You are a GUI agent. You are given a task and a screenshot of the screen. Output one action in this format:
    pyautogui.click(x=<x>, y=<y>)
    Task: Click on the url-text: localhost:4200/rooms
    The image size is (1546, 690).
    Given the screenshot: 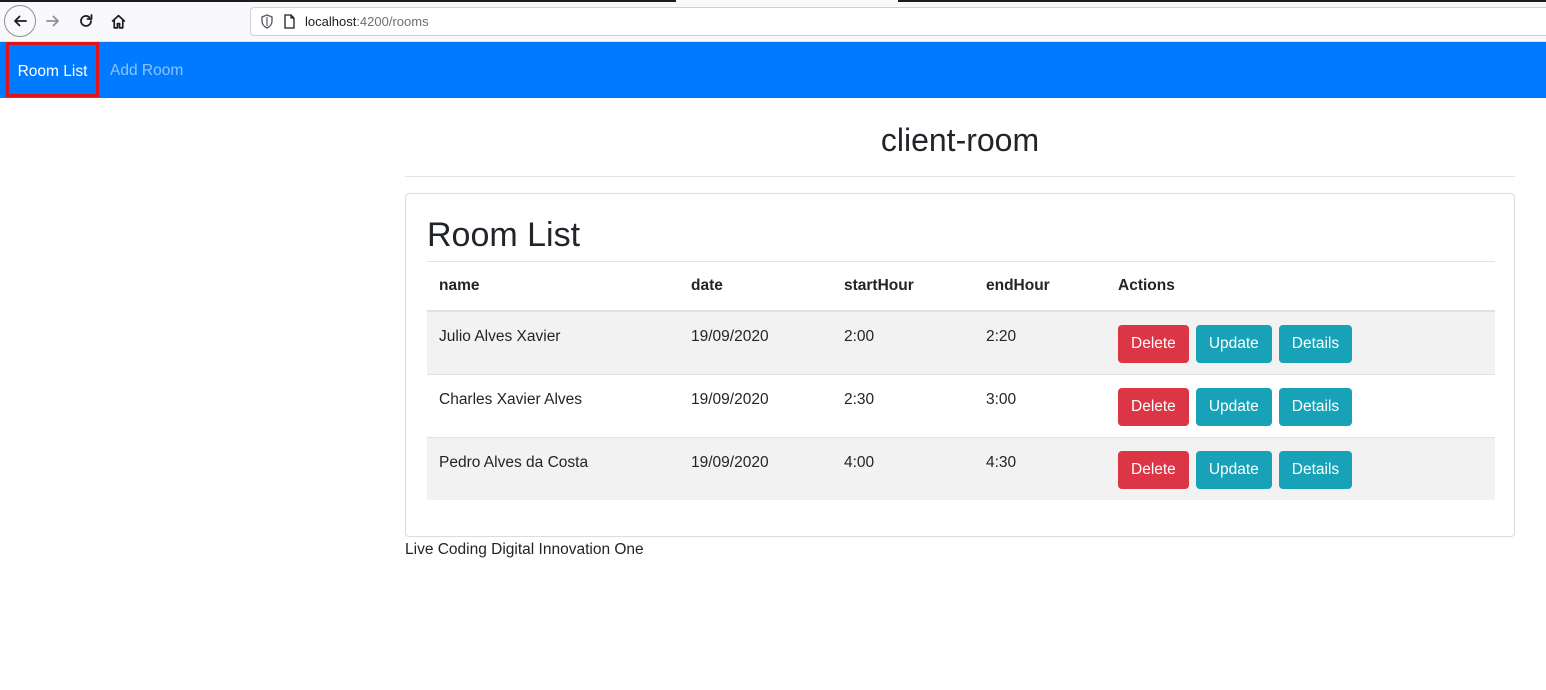 What is the action you would take?
    pyautogui.click(x=367, y=21)
    